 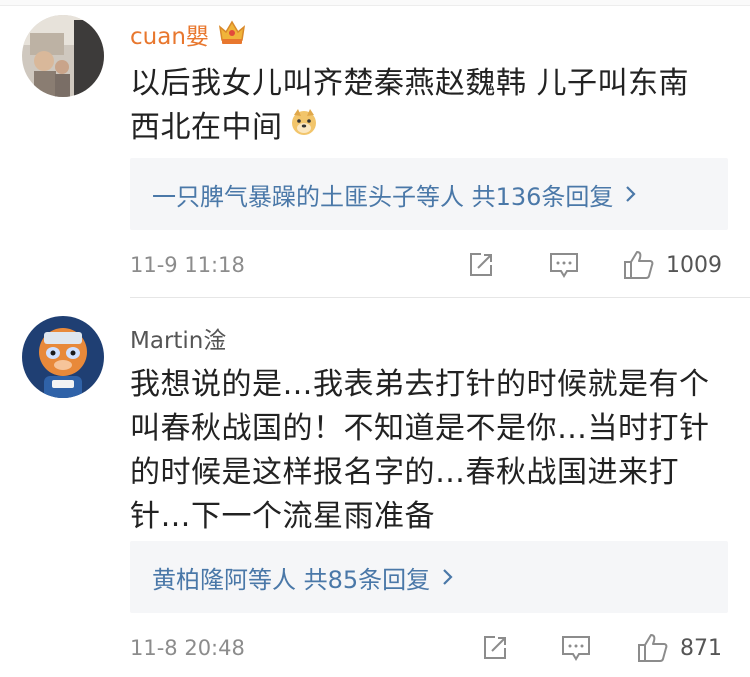 I want to click on replies-link: 黄柏隆阿等人 共85条回复, so click(x=429, y=577).